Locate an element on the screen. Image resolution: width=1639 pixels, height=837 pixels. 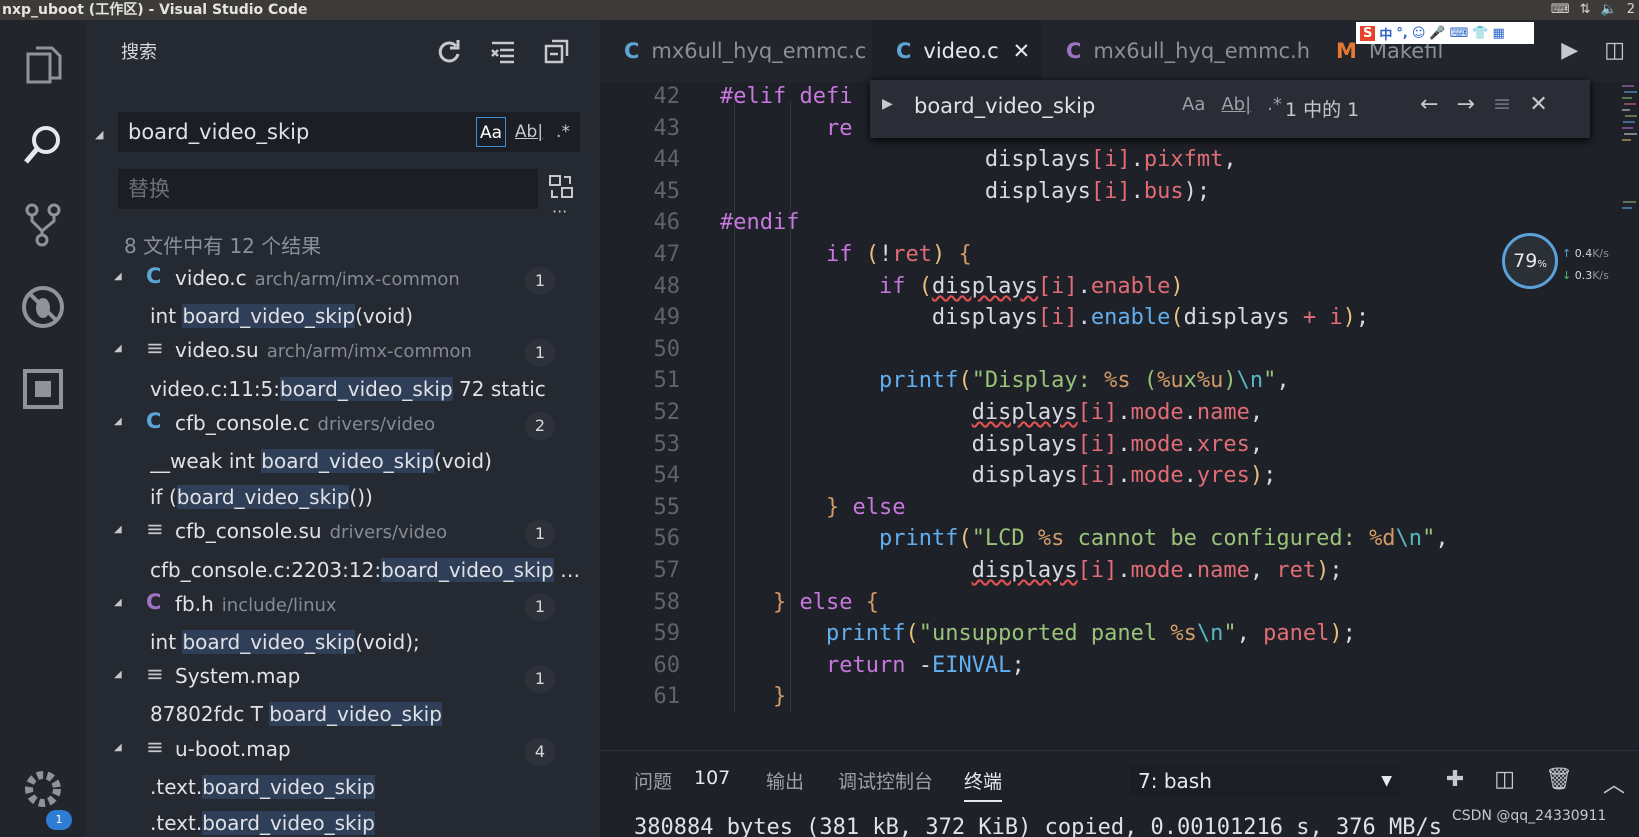
ime-mode: 中 is located at coordinates (1385, 33).